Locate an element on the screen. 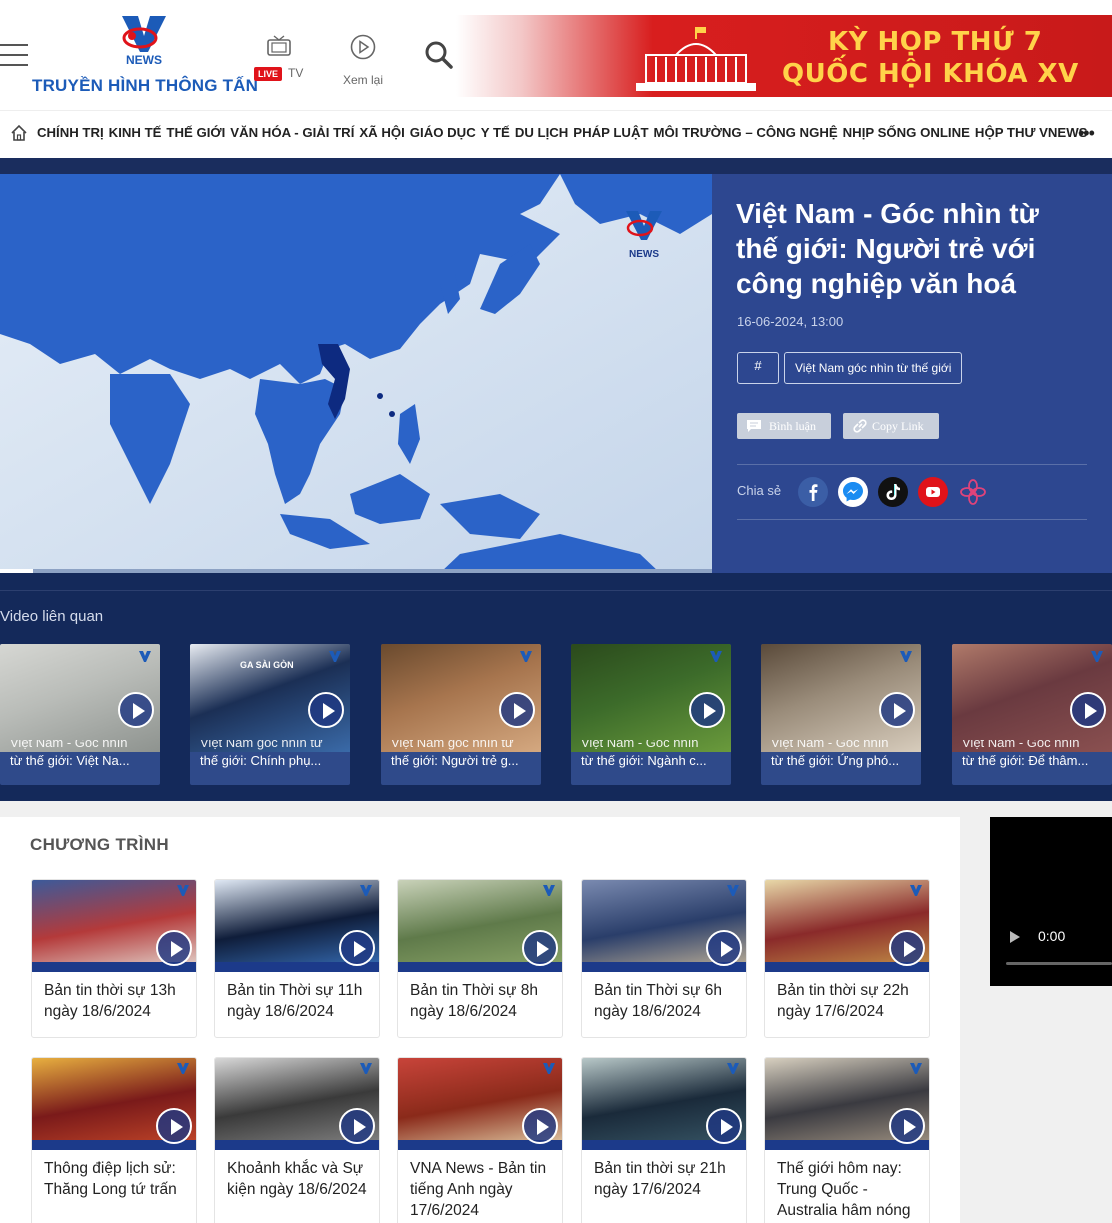  copy-link-button: Copy Link is located at coordinates (891, 426).